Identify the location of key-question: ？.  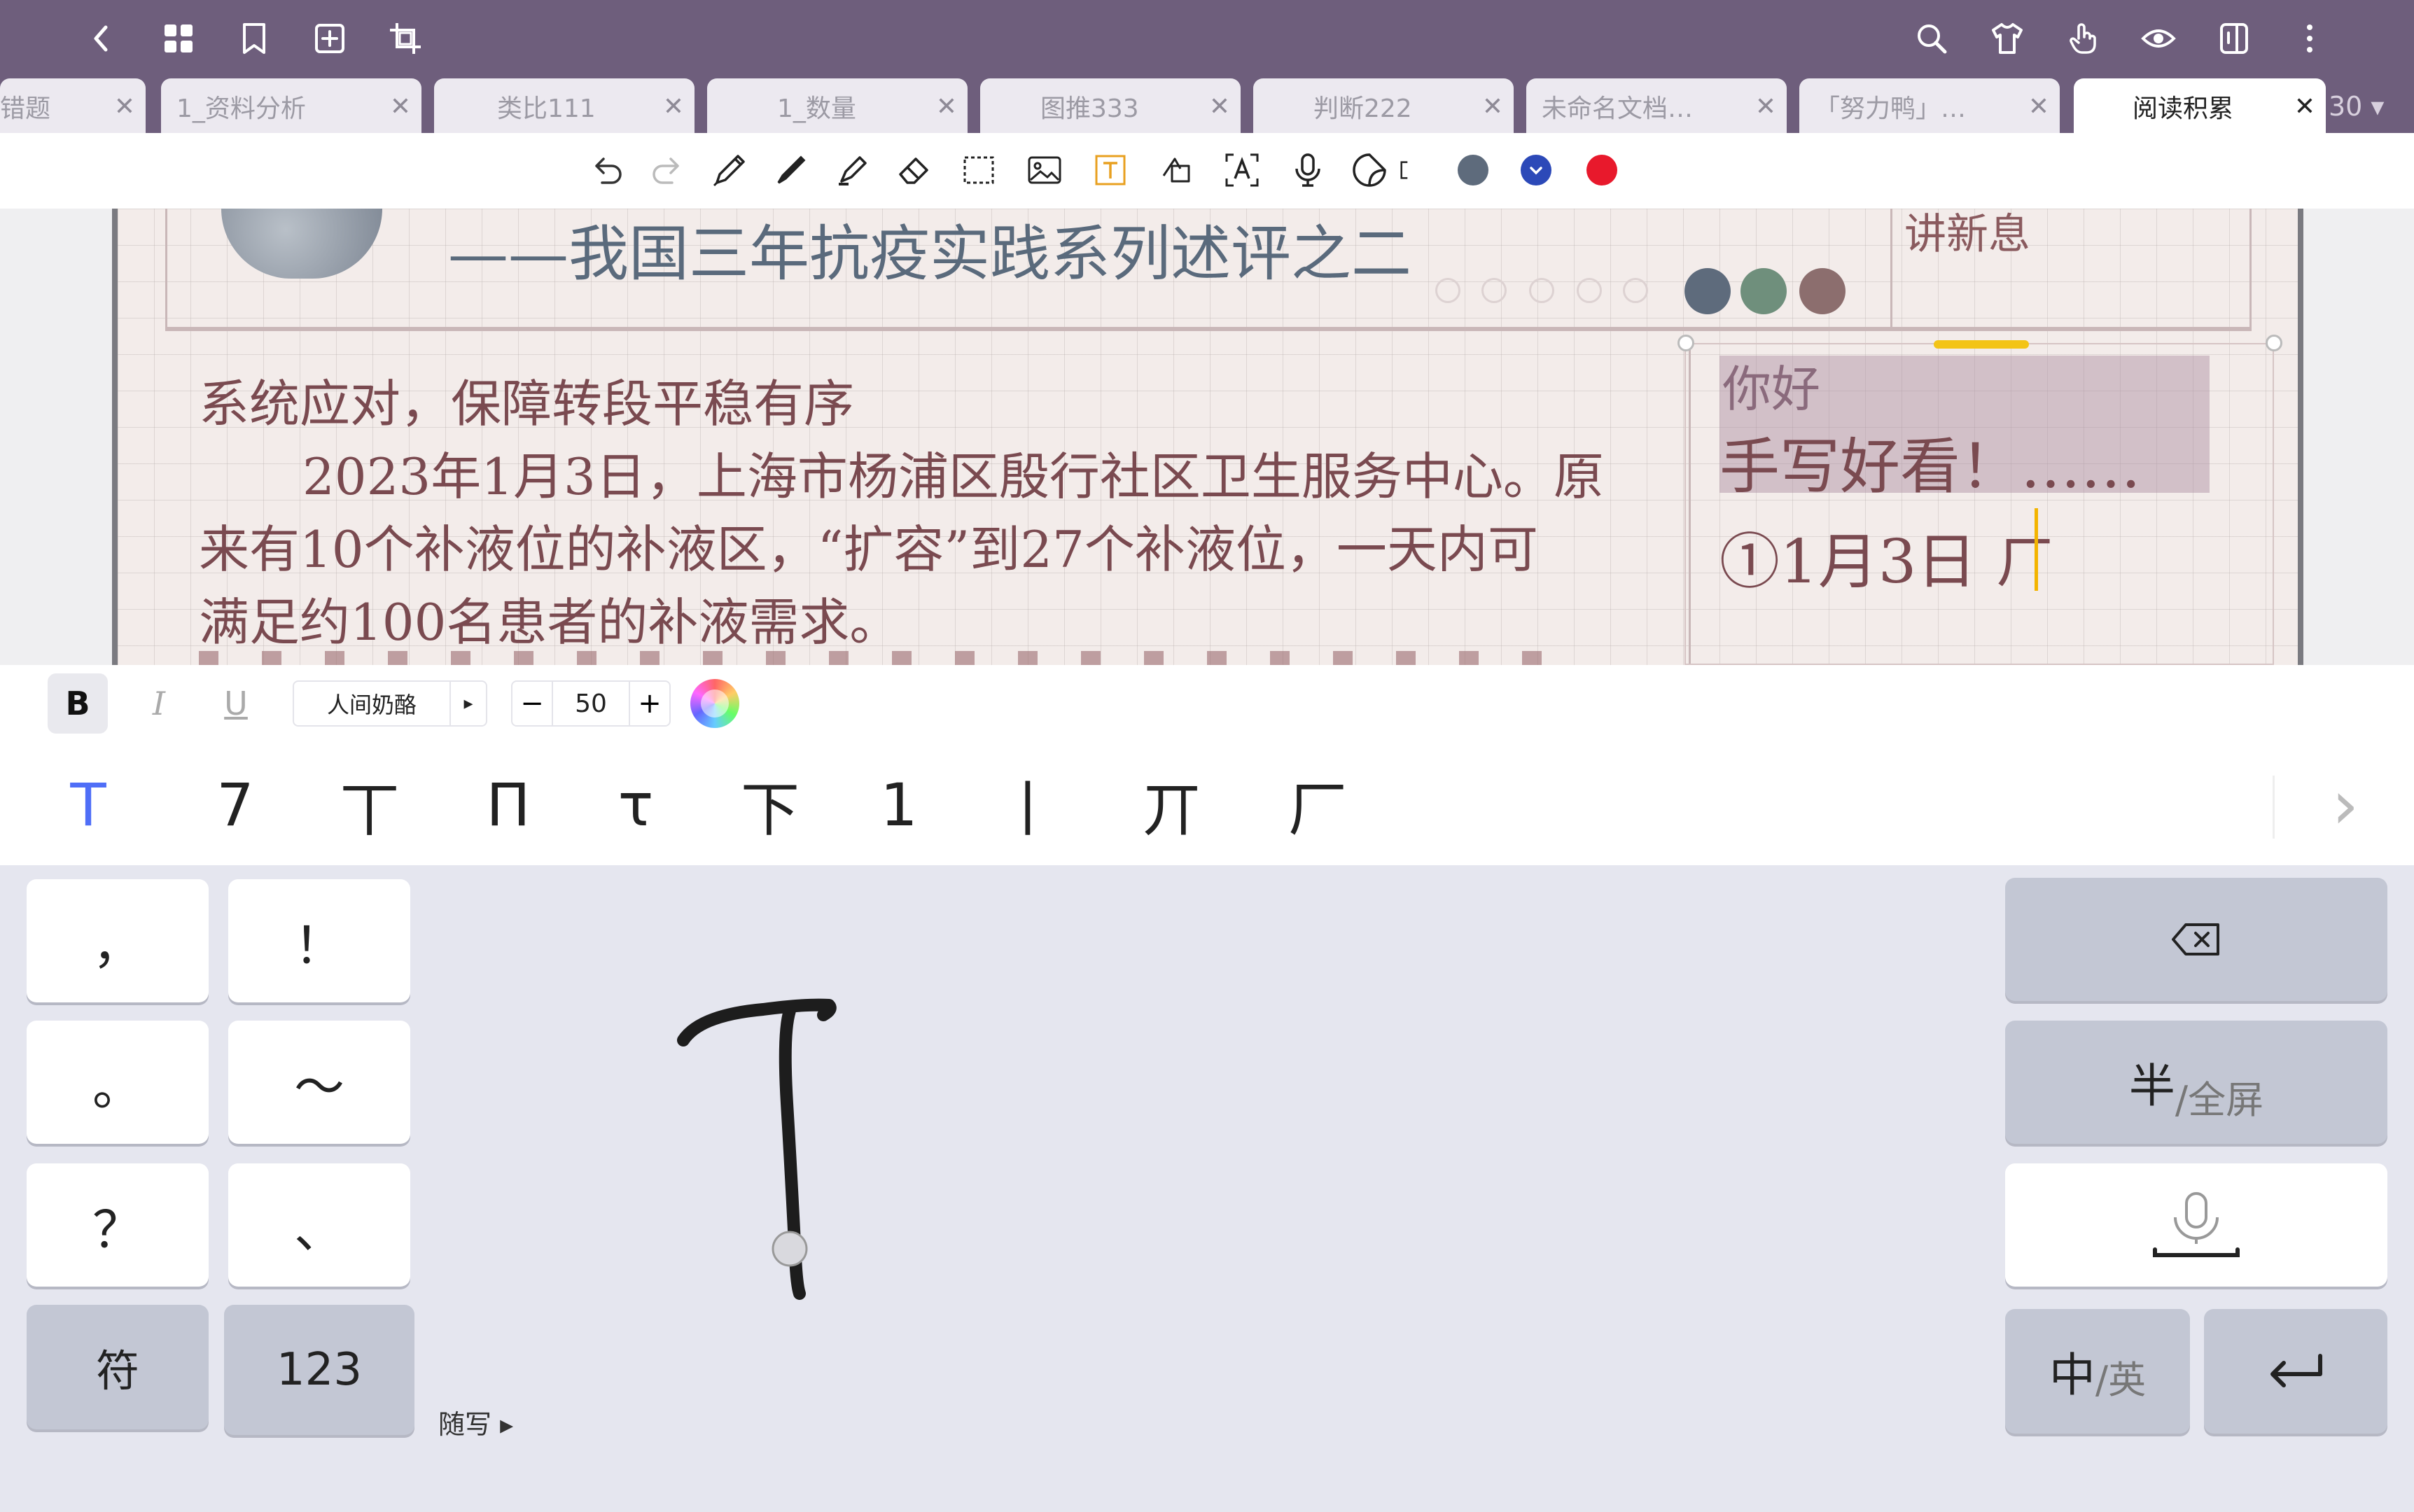
(118, 1225).